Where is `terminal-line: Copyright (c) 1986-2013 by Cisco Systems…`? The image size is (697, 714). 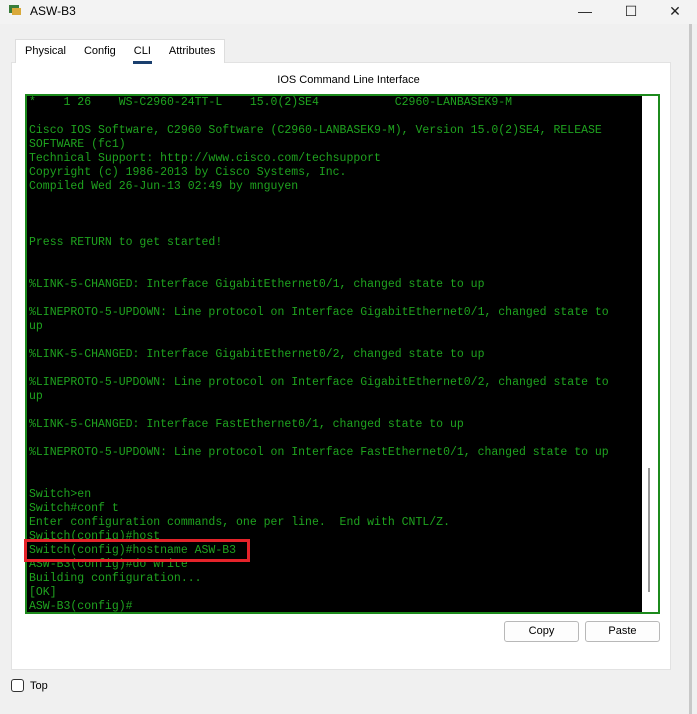
terminal-line: Copyright (c) 1986-2013 by Cisco Systems… is located at coordinates (188, 172).